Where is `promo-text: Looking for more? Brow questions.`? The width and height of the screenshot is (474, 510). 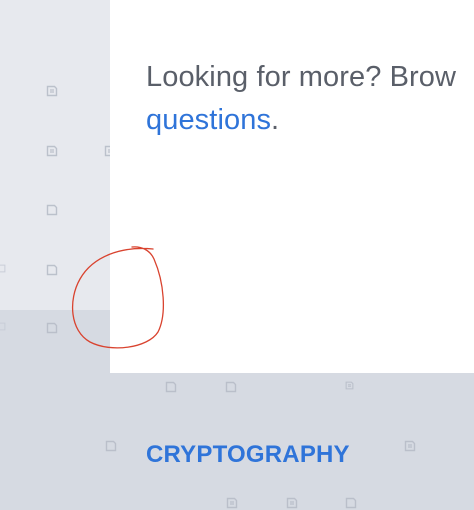 promo-text: Looking for more? Brow questions. is located at coordinates (301, 99).